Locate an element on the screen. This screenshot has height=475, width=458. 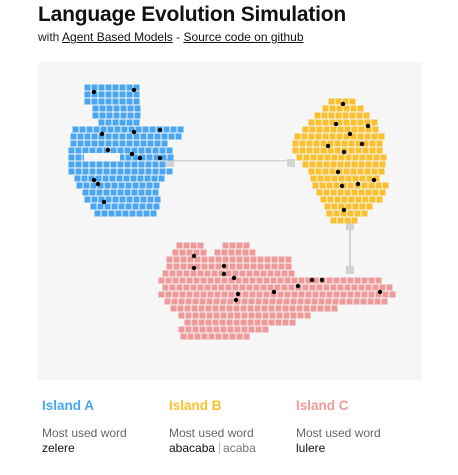
source-code-link: Source code on github is located at coordinates (243, 37).